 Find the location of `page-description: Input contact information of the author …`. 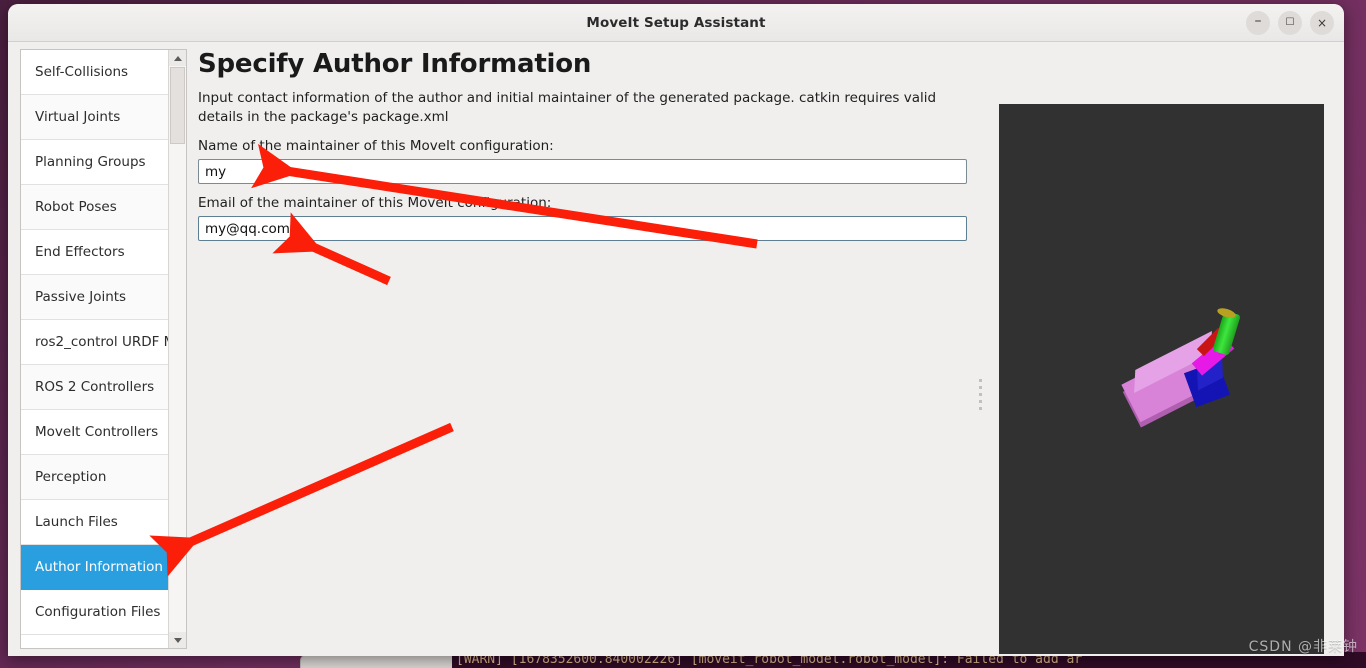

page-description: Input contact information of the author … is located at coordinates (567, 107).